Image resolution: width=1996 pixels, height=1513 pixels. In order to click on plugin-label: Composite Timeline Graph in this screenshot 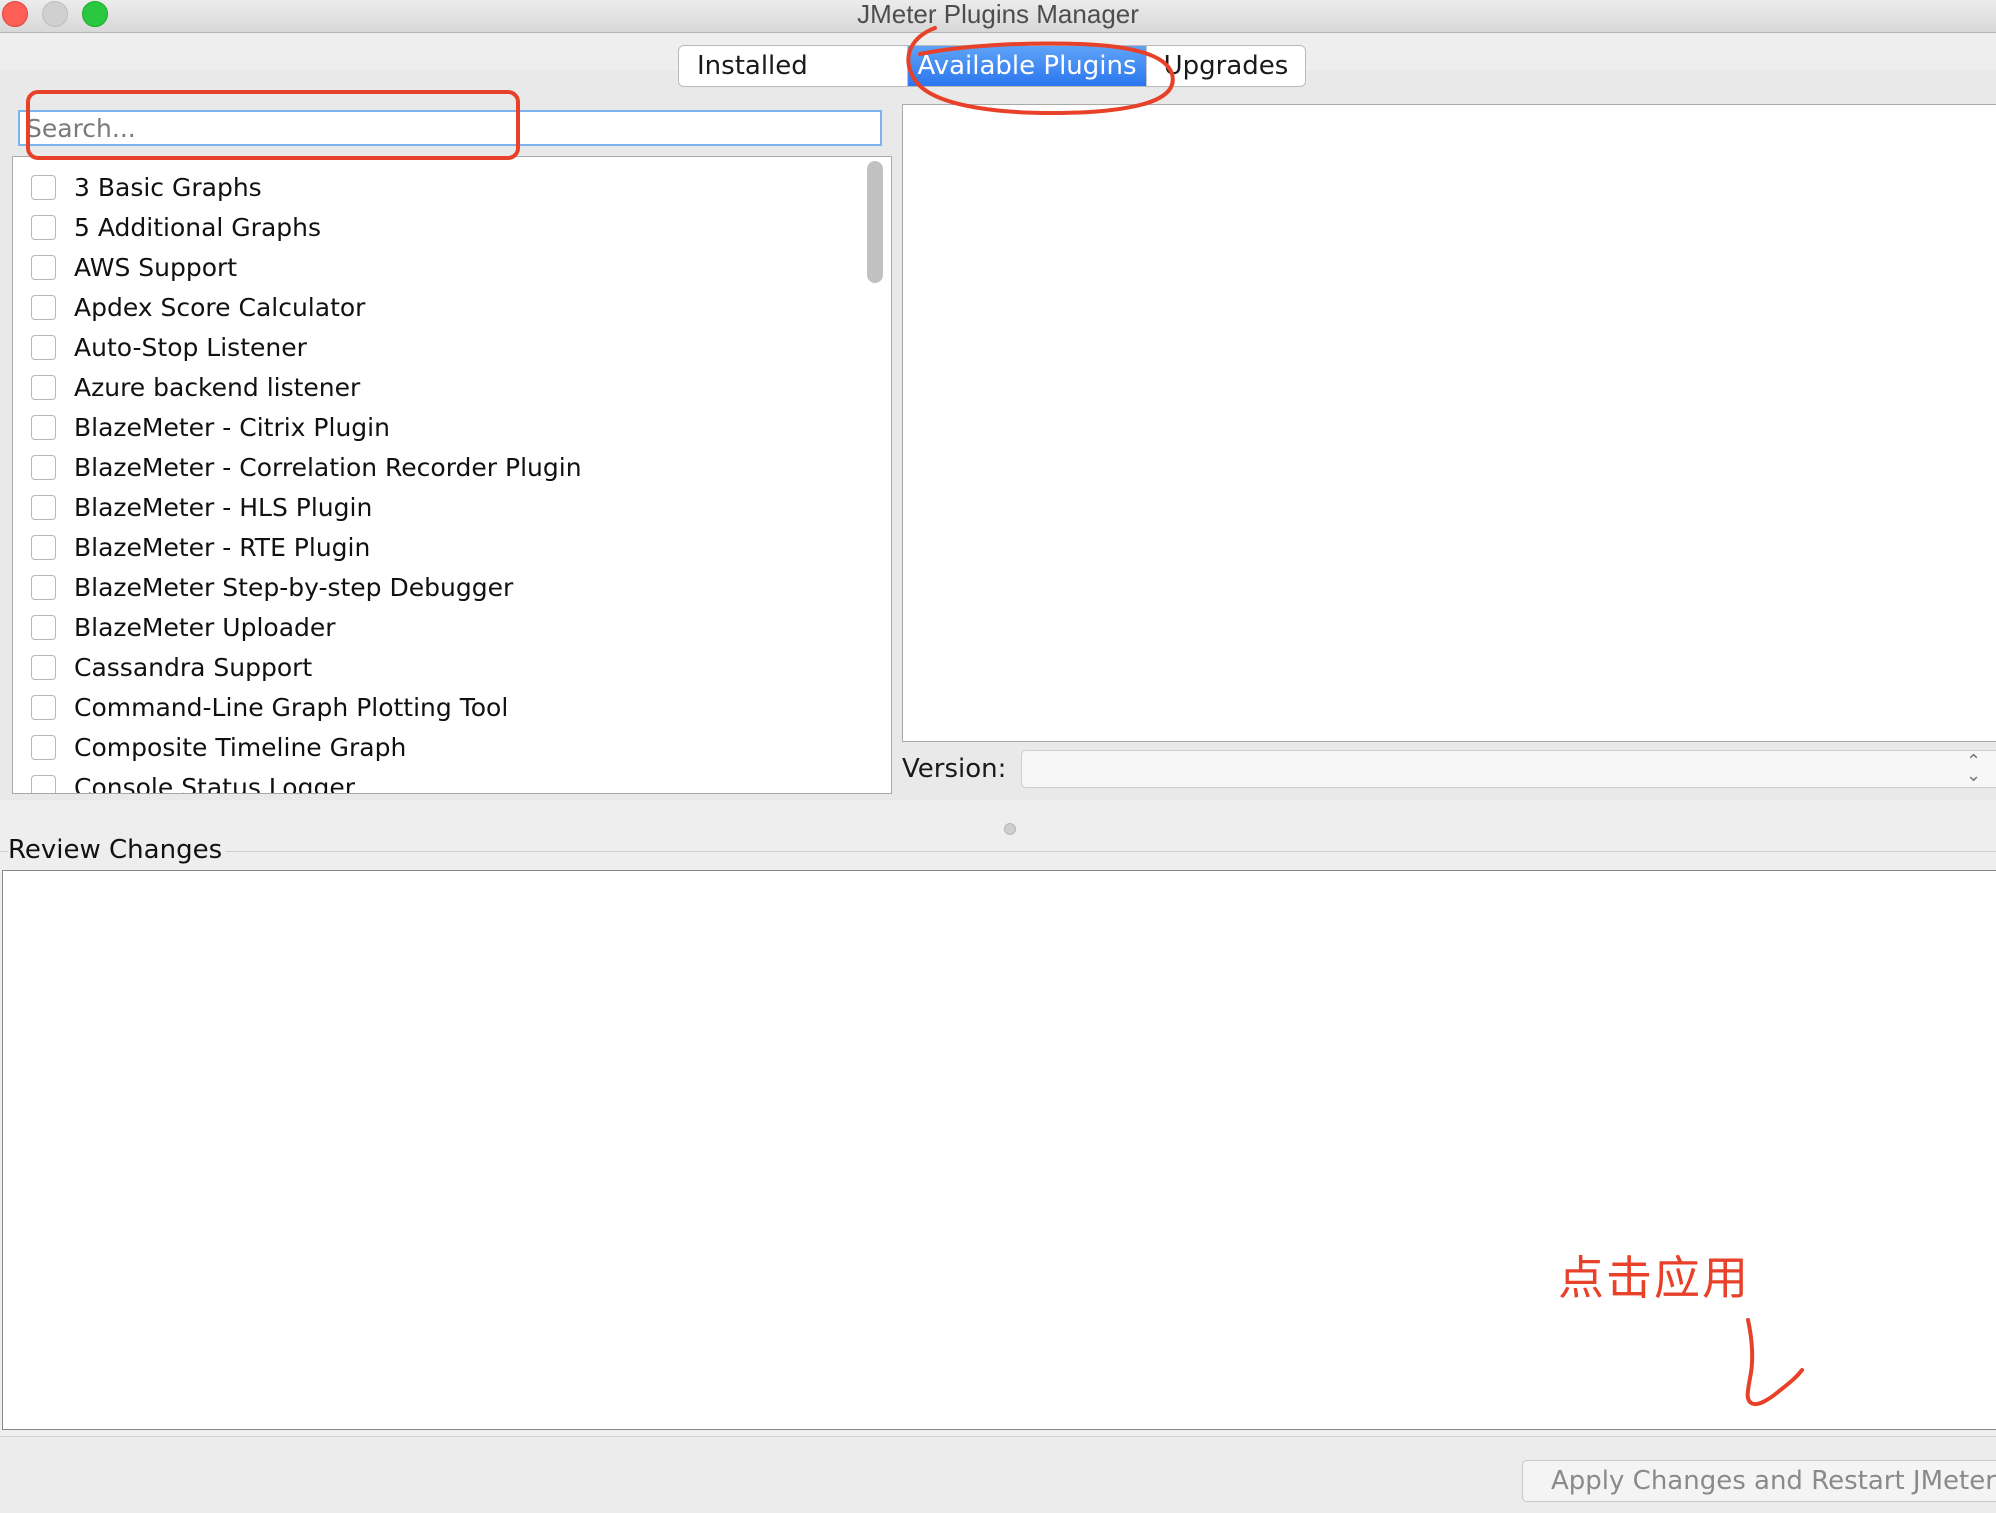, I will do `click(240, 747)`.